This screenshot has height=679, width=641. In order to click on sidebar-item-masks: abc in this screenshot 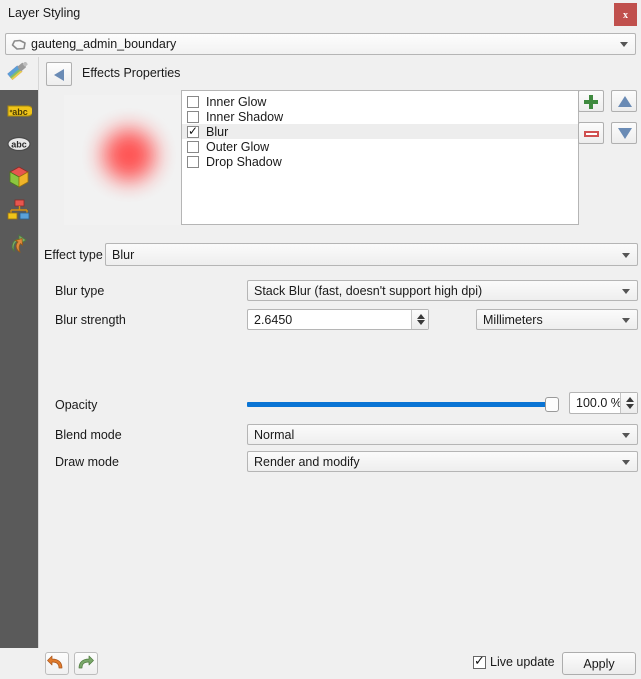, I will do `click(19, 145)`.